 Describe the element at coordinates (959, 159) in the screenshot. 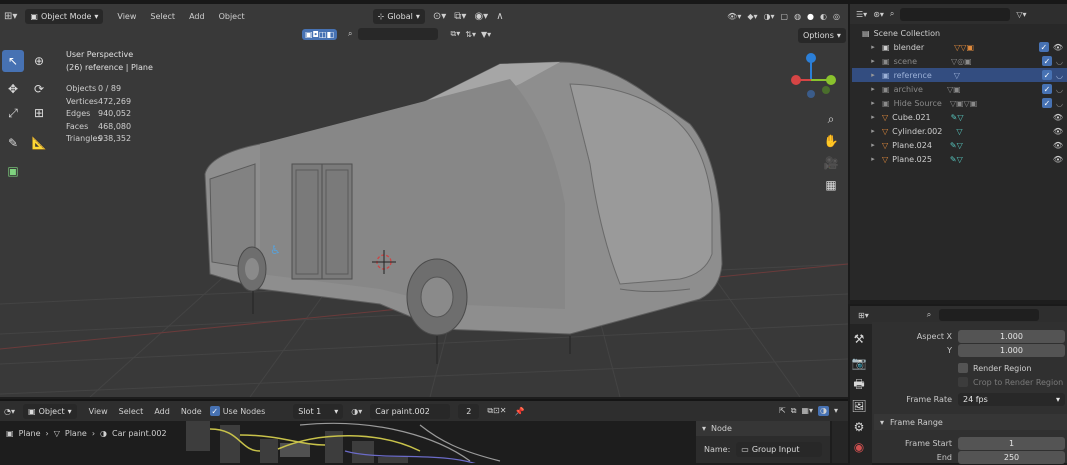

I see `outliner-item-plane-025: ▸ ▽ Plane.025 ✎▽ 👁` at that location.